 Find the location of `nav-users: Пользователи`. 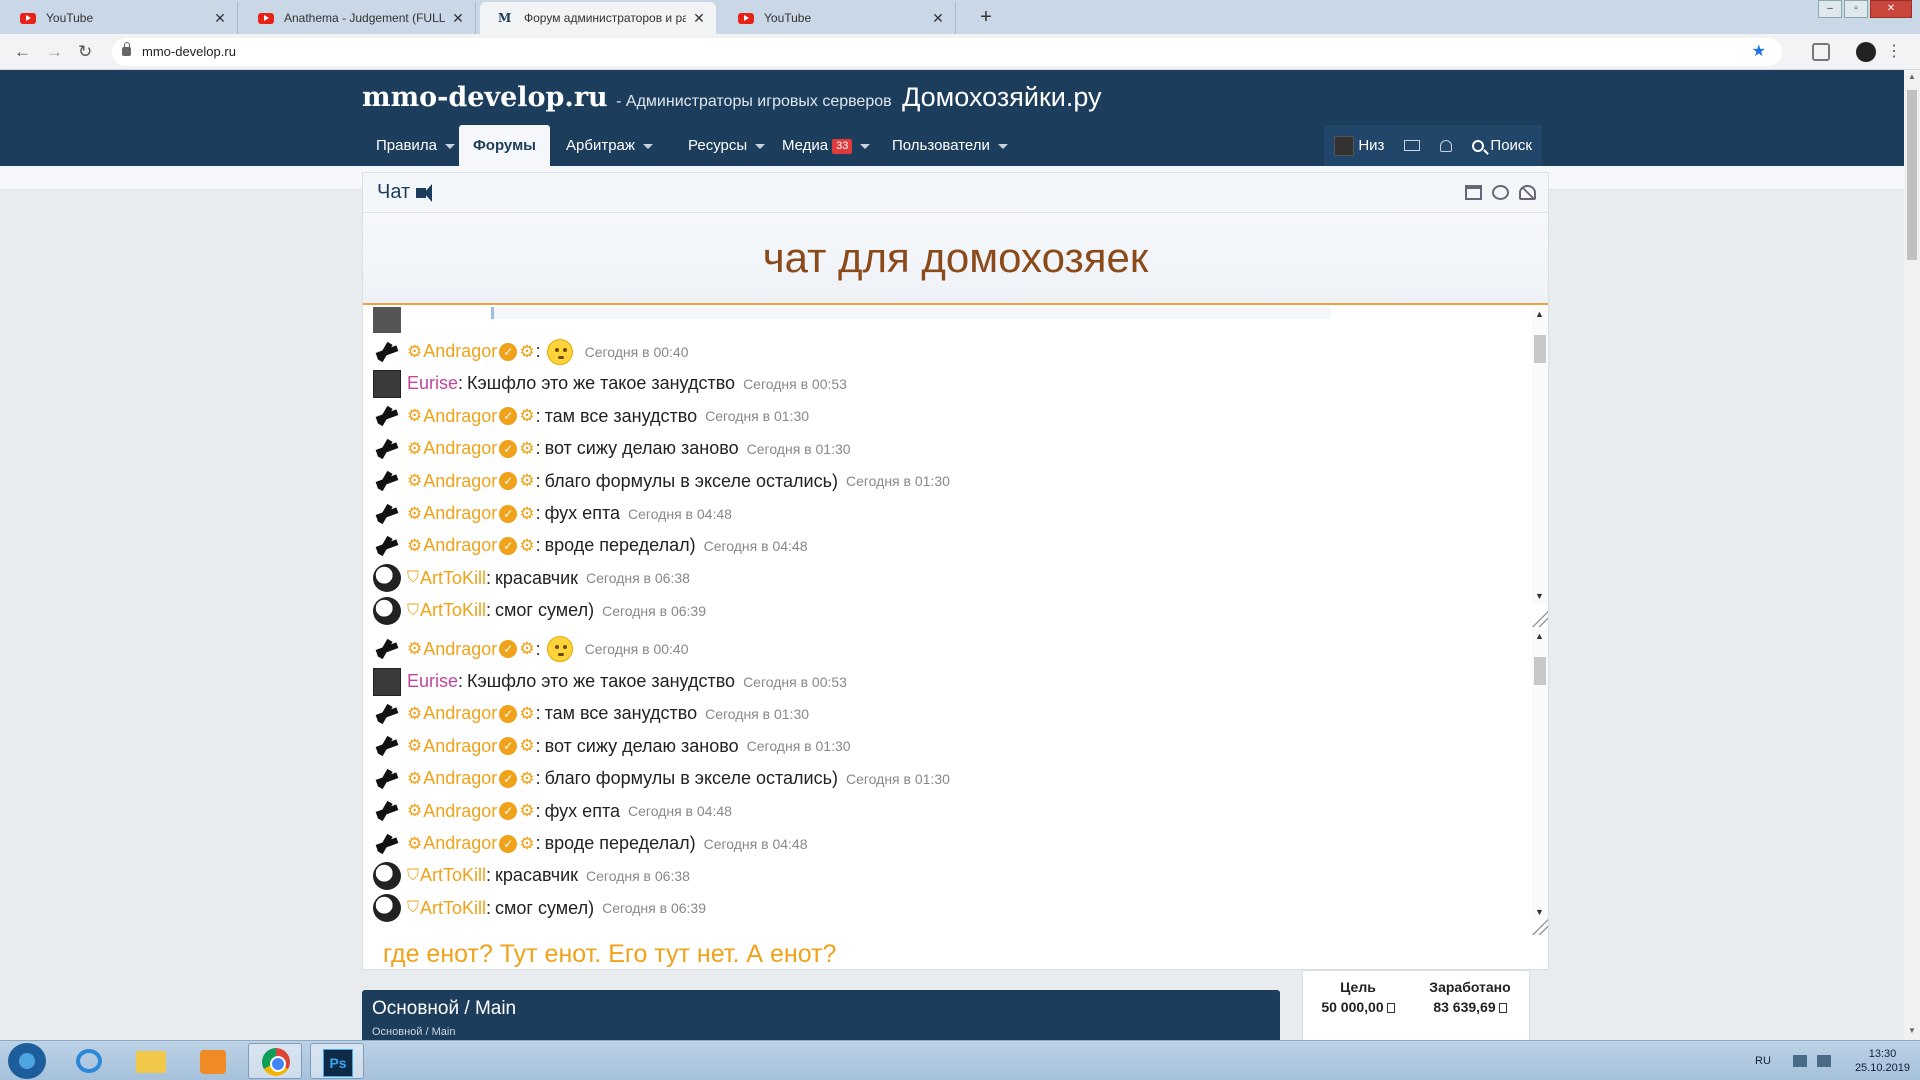

nav-users: Пользователи is located at coordinates (950, 145).